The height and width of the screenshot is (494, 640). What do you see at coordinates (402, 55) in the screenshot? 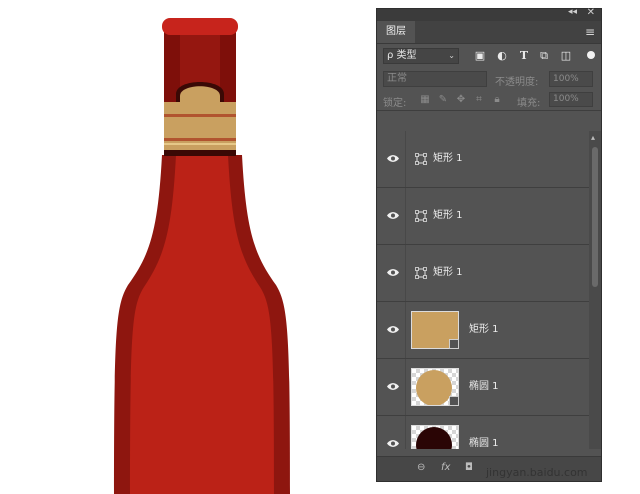
I see `filter-kind-label: ρ 类型` at bounding box center [402, 55].